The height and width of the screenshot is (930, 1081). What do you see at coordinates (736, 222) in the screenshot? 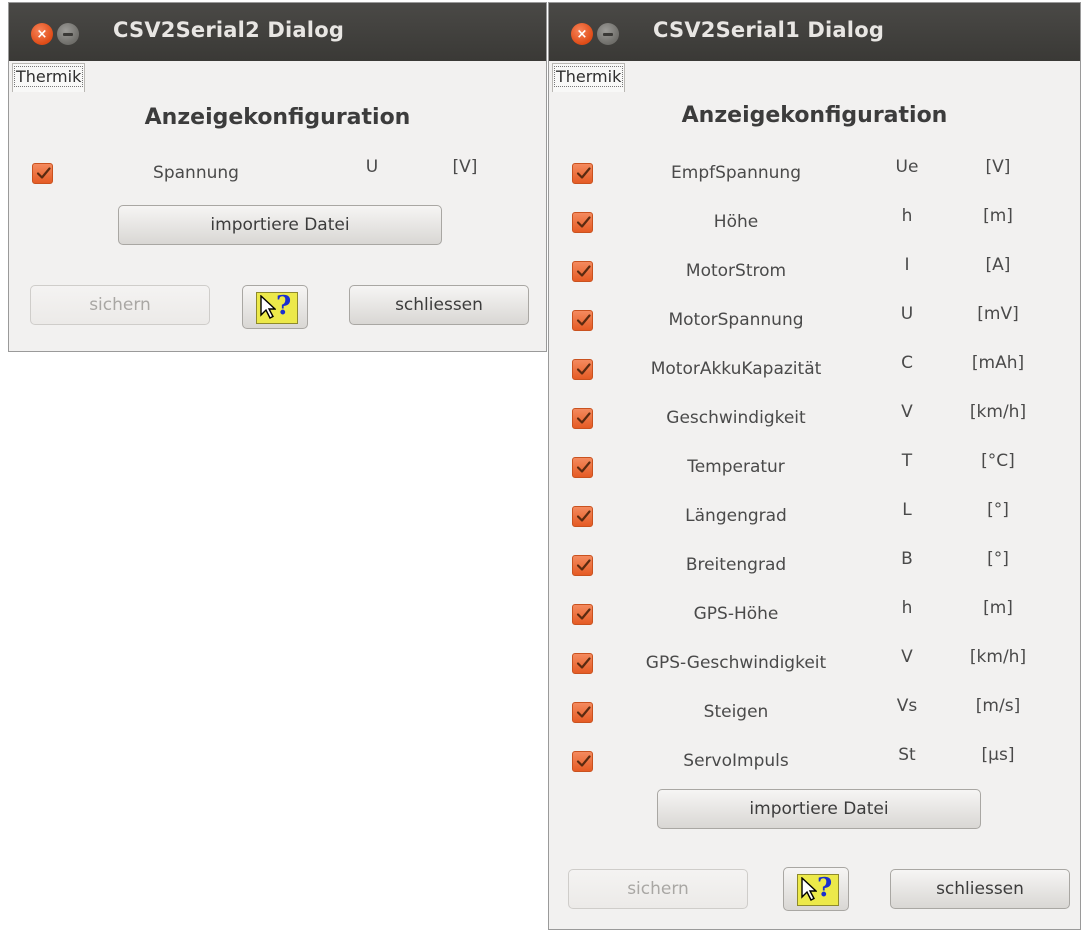
I see `row-name: Höhe` at bounding box center [736, 222].